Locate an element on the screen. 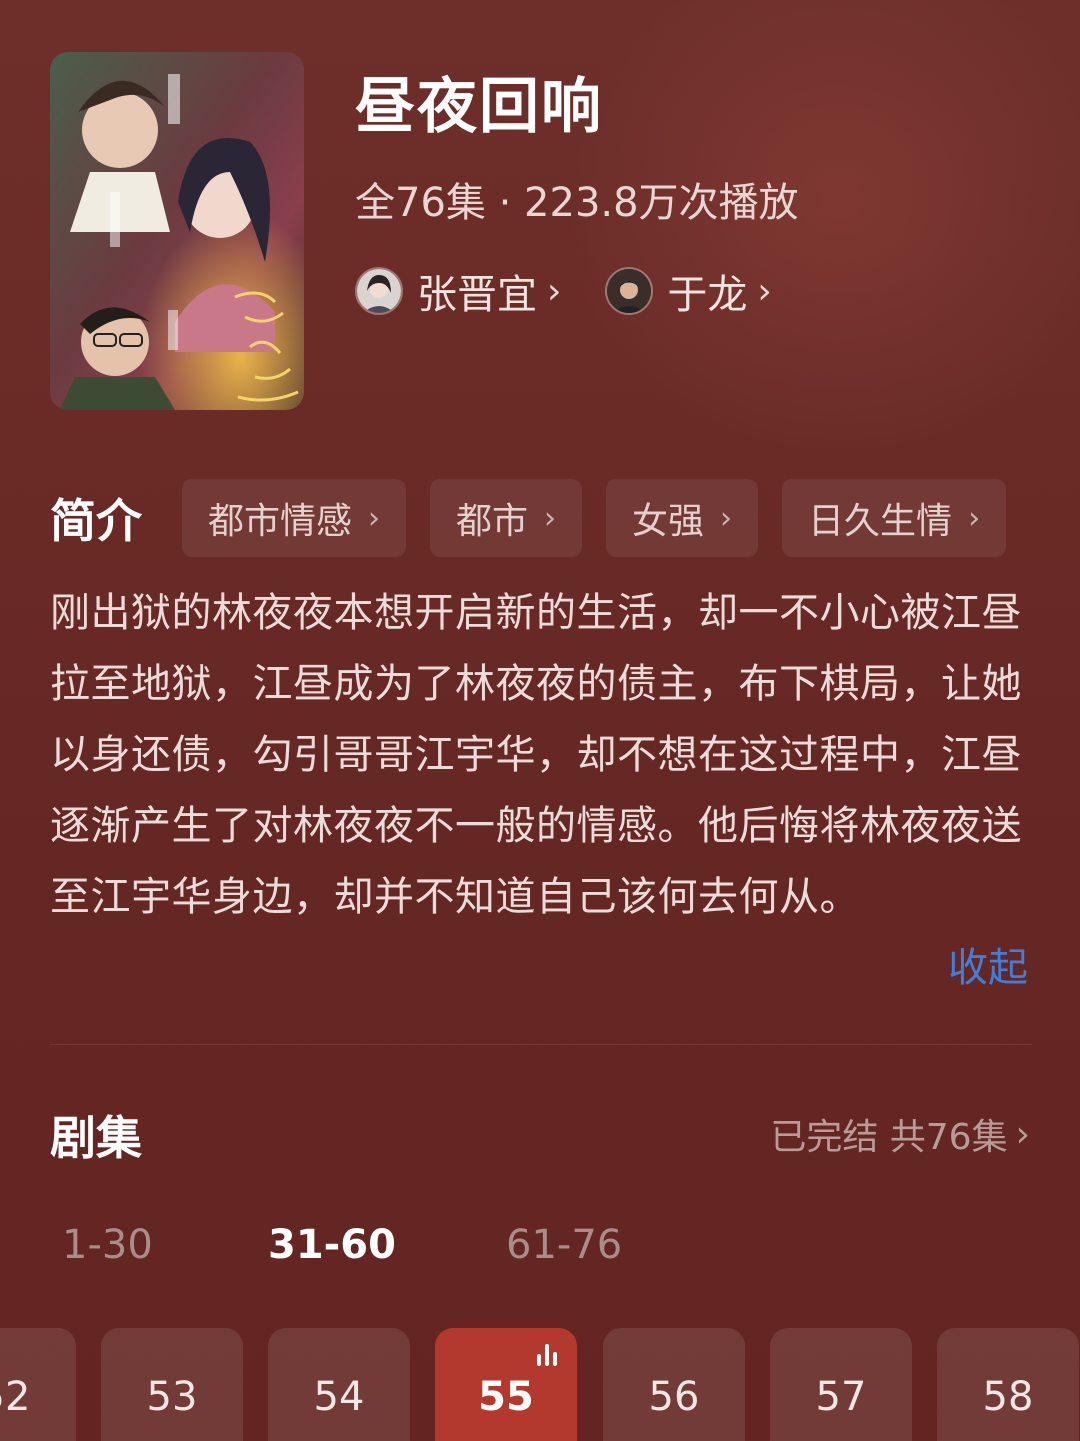 The width and height of the screenshot is (1080, 1441). episode-button: 52 is located at coordinates (38, 1384).